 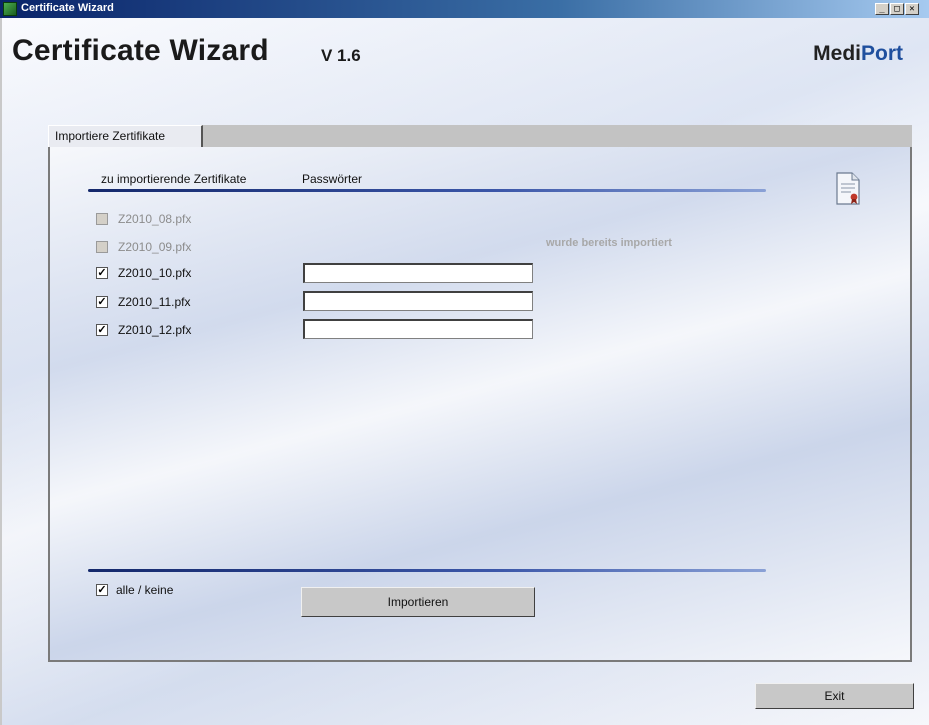 What do you see at coordinates (848, 188) in the screenshot?
I see `certificate-document-icon` at bounding box center [848, 188].